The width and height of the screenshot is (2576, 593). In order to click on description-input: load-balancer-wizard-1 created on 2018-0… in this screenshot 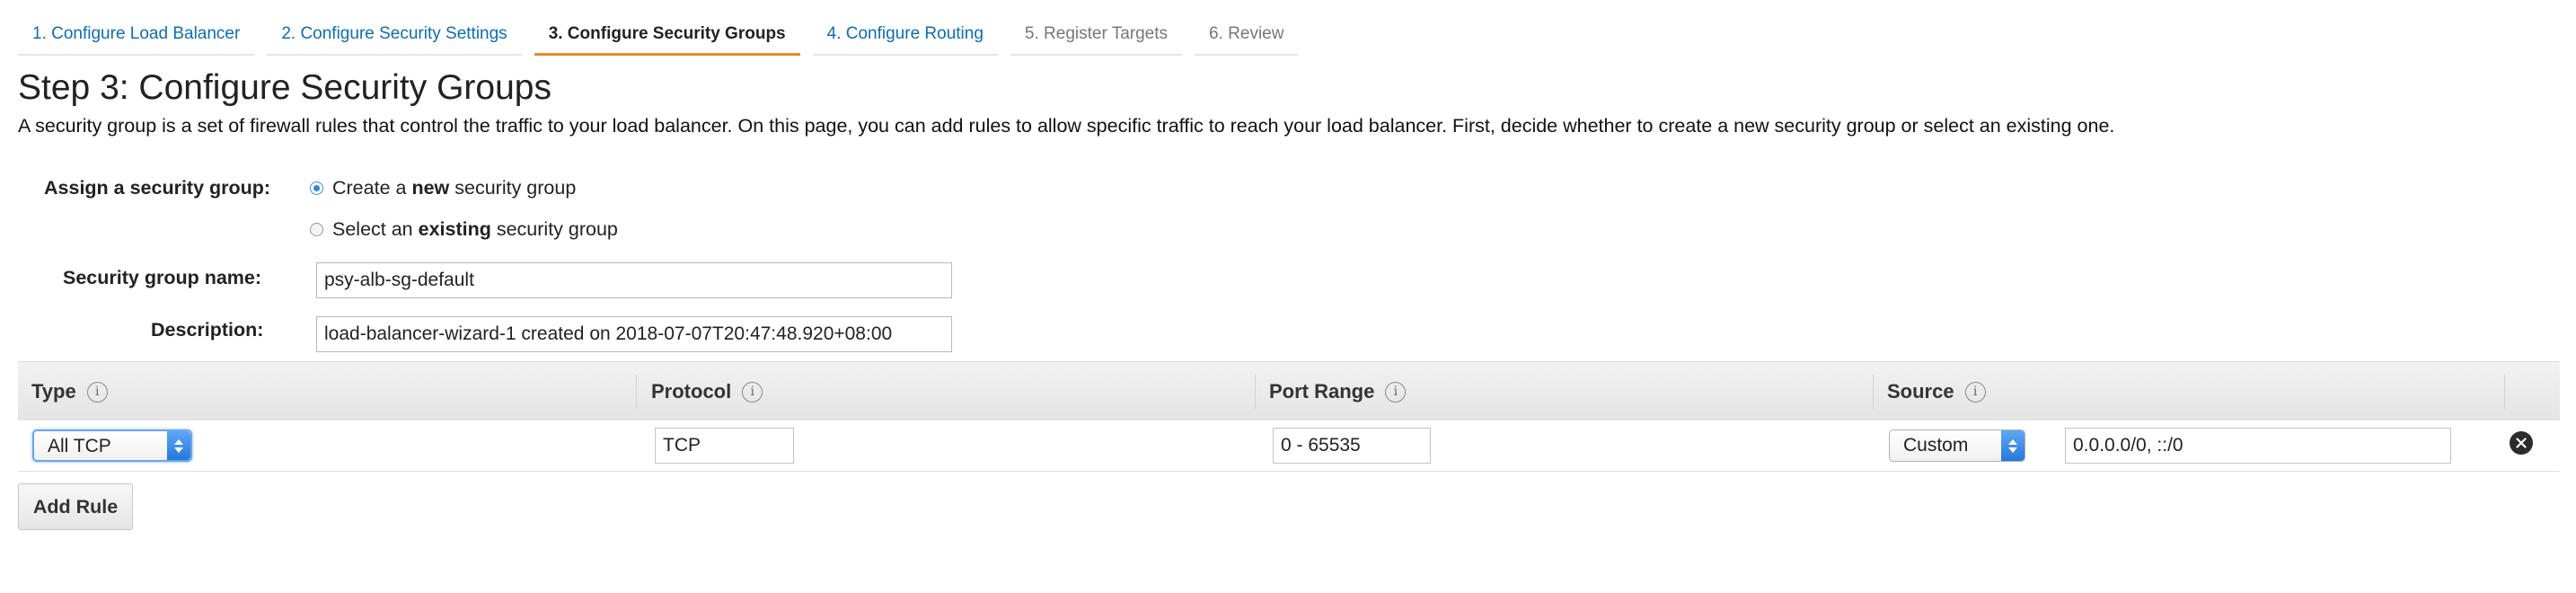, I will do `click(634, 334)`.